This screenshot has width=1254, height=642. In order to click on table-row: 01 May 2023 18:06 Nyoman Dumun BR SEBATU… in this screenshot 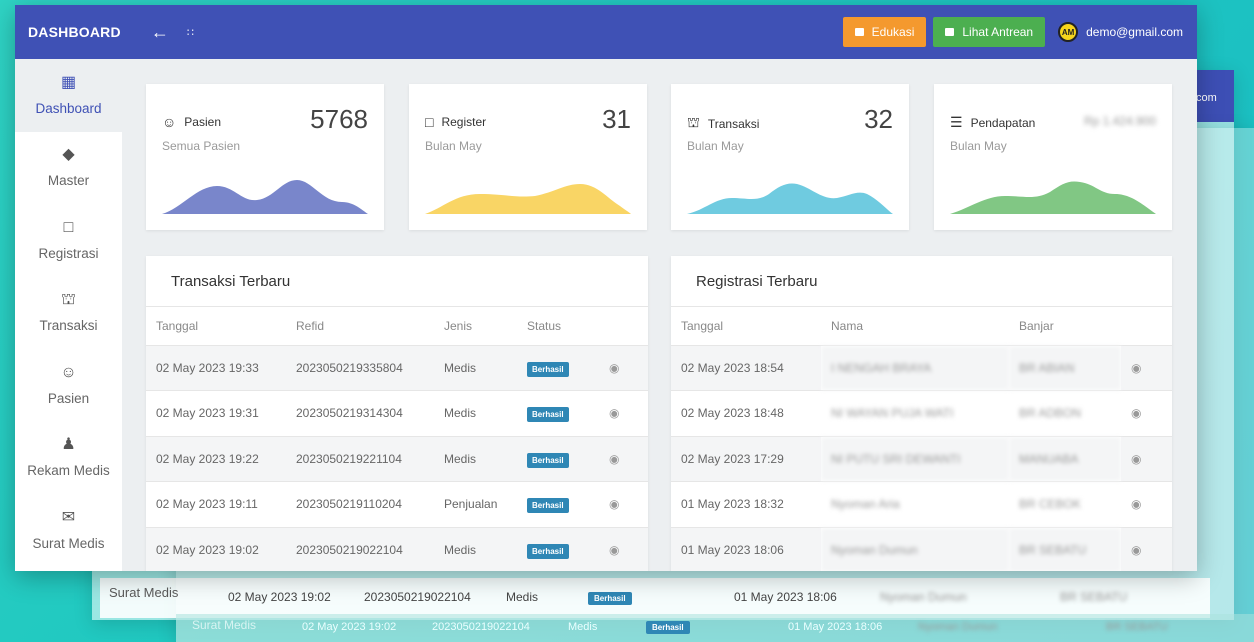, I will do `click(921, 549)`.